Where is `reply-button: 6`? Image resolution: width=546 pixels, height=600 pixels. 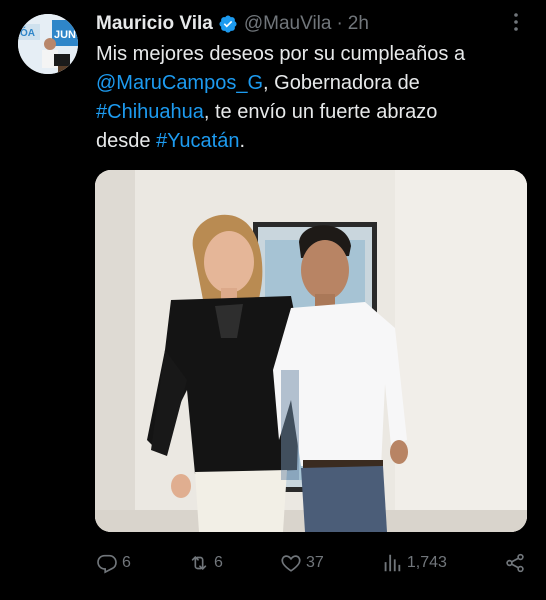
reply-button: 6 is located at coordinates (113, 563).